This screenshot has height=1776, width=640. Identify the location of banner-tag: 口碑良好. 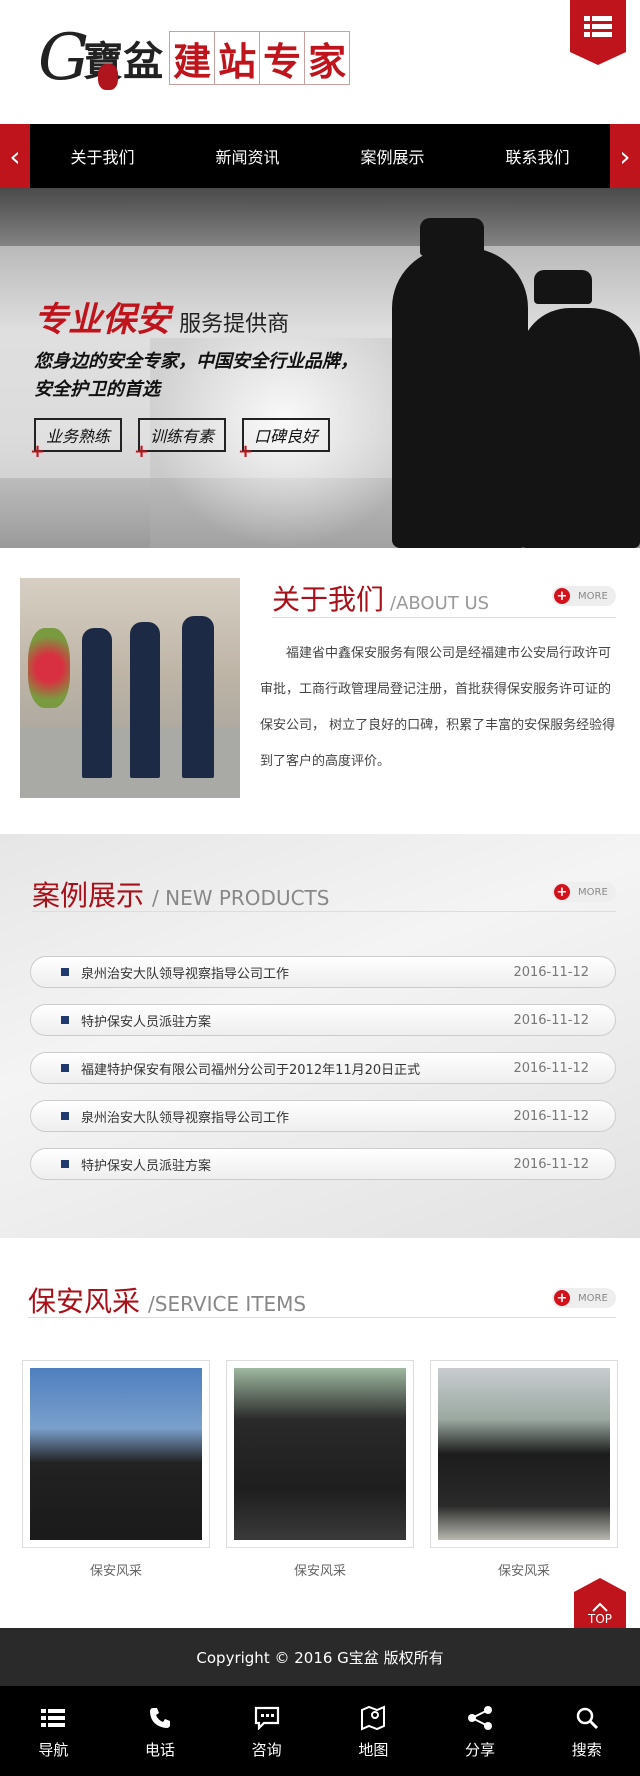
(284, 440).